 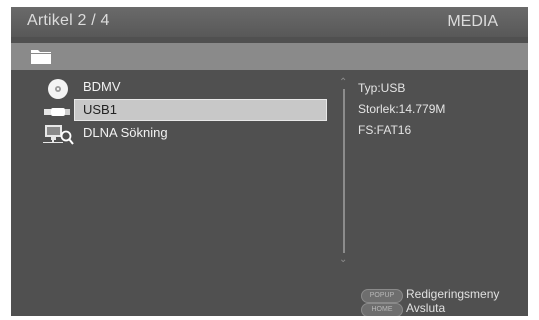 I want to click on folder-icon, so click(x=41, y=57).